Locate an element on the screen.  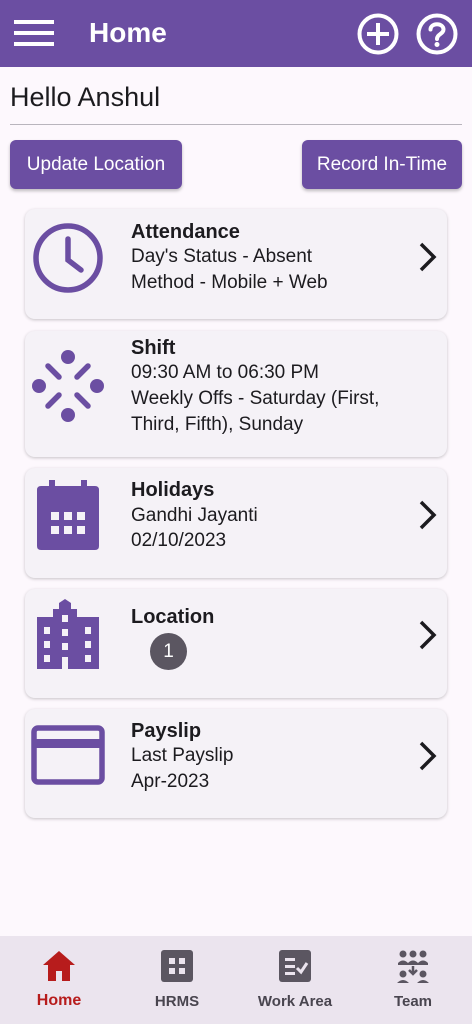
nav-item-hrms: HRMS is located at coordinates (177, 980).